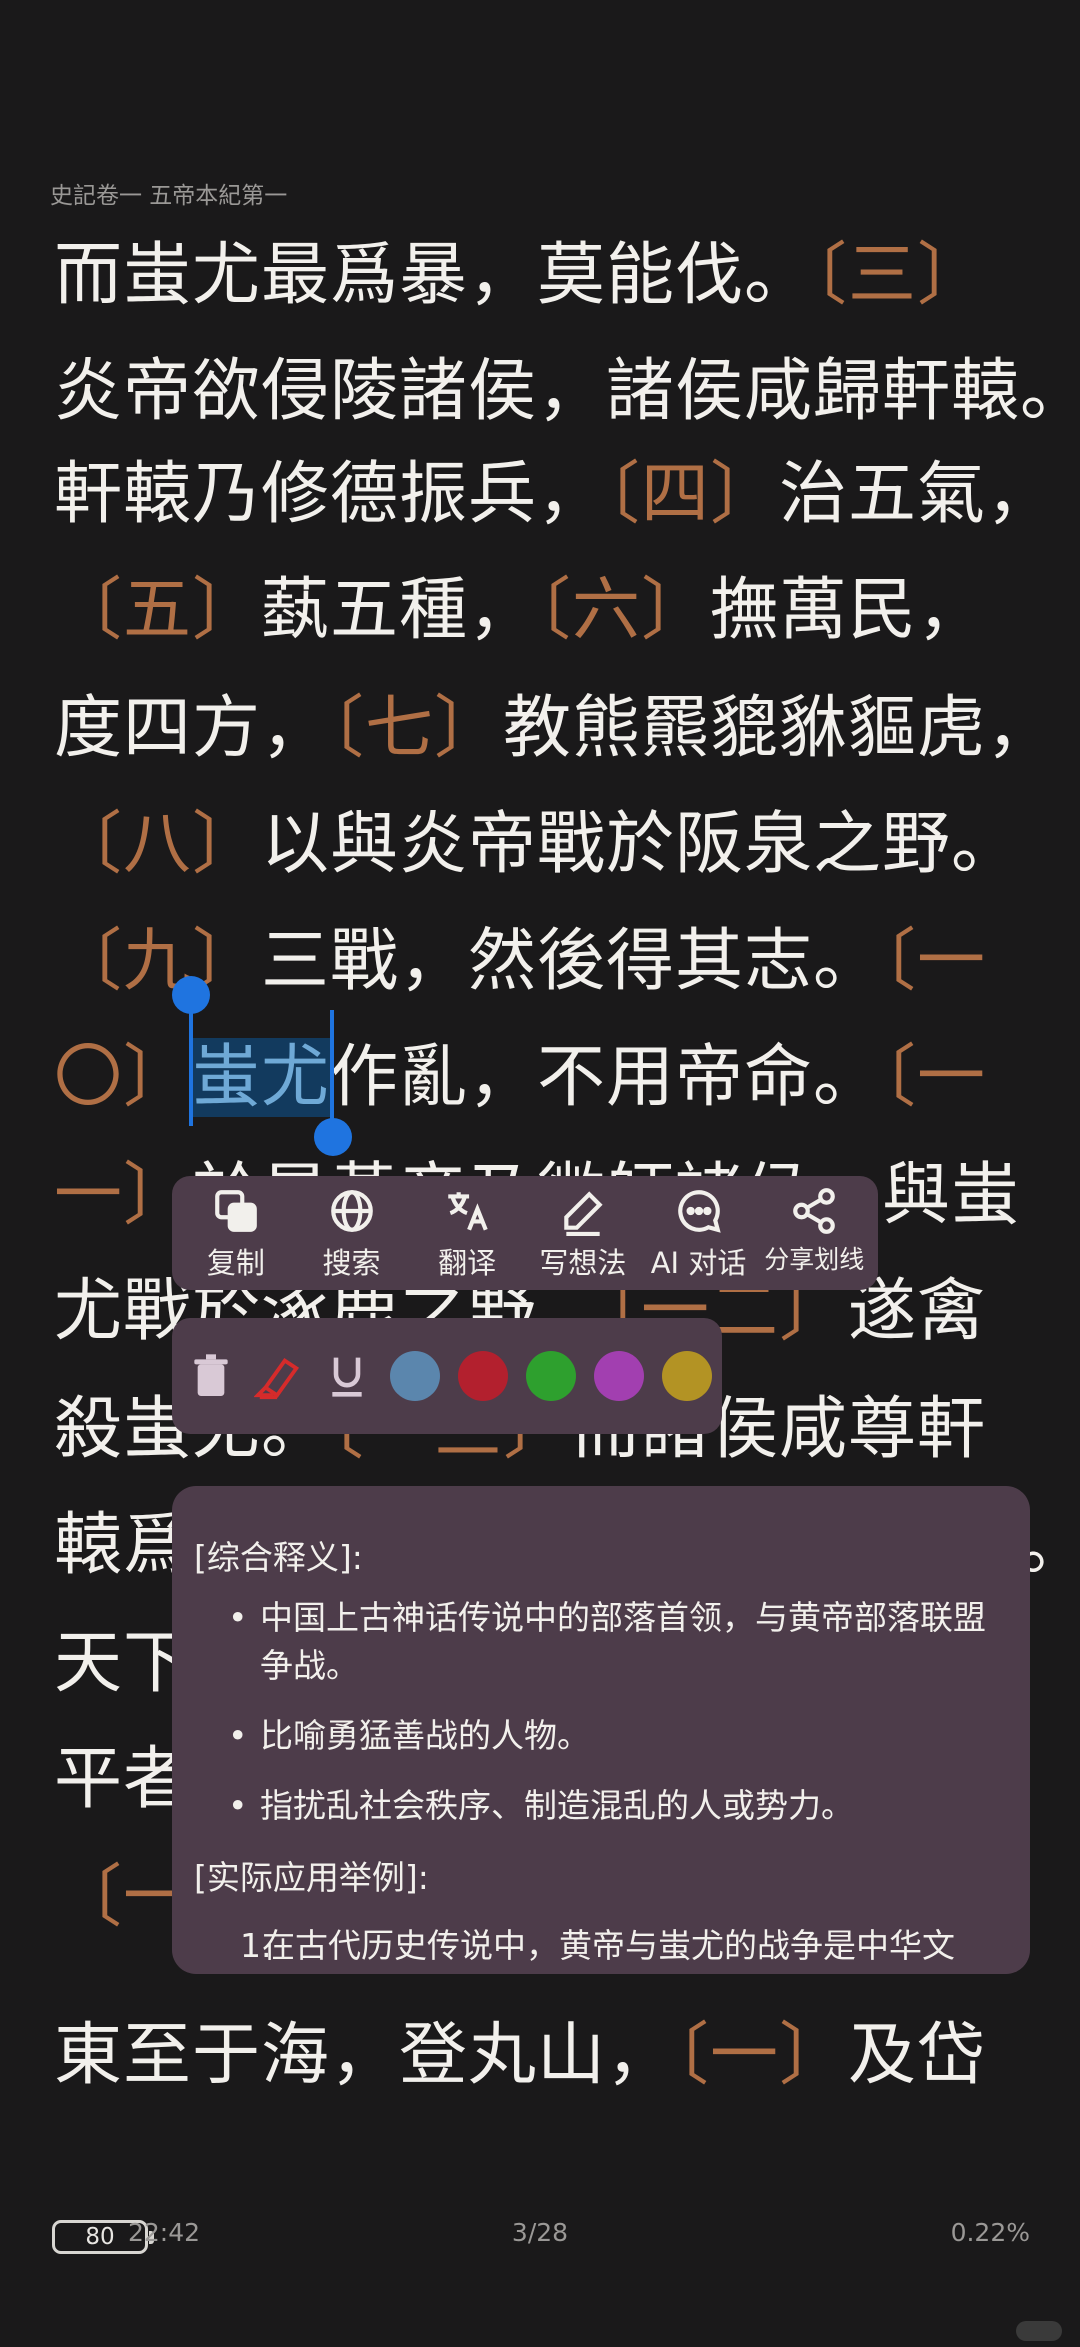 This screenshot has width=1080, height=2347. What do you see at coordinates (157, 961) in the screenshot?
I see `footnote-marker: 〔九〕` at bounding box center [157, 961].